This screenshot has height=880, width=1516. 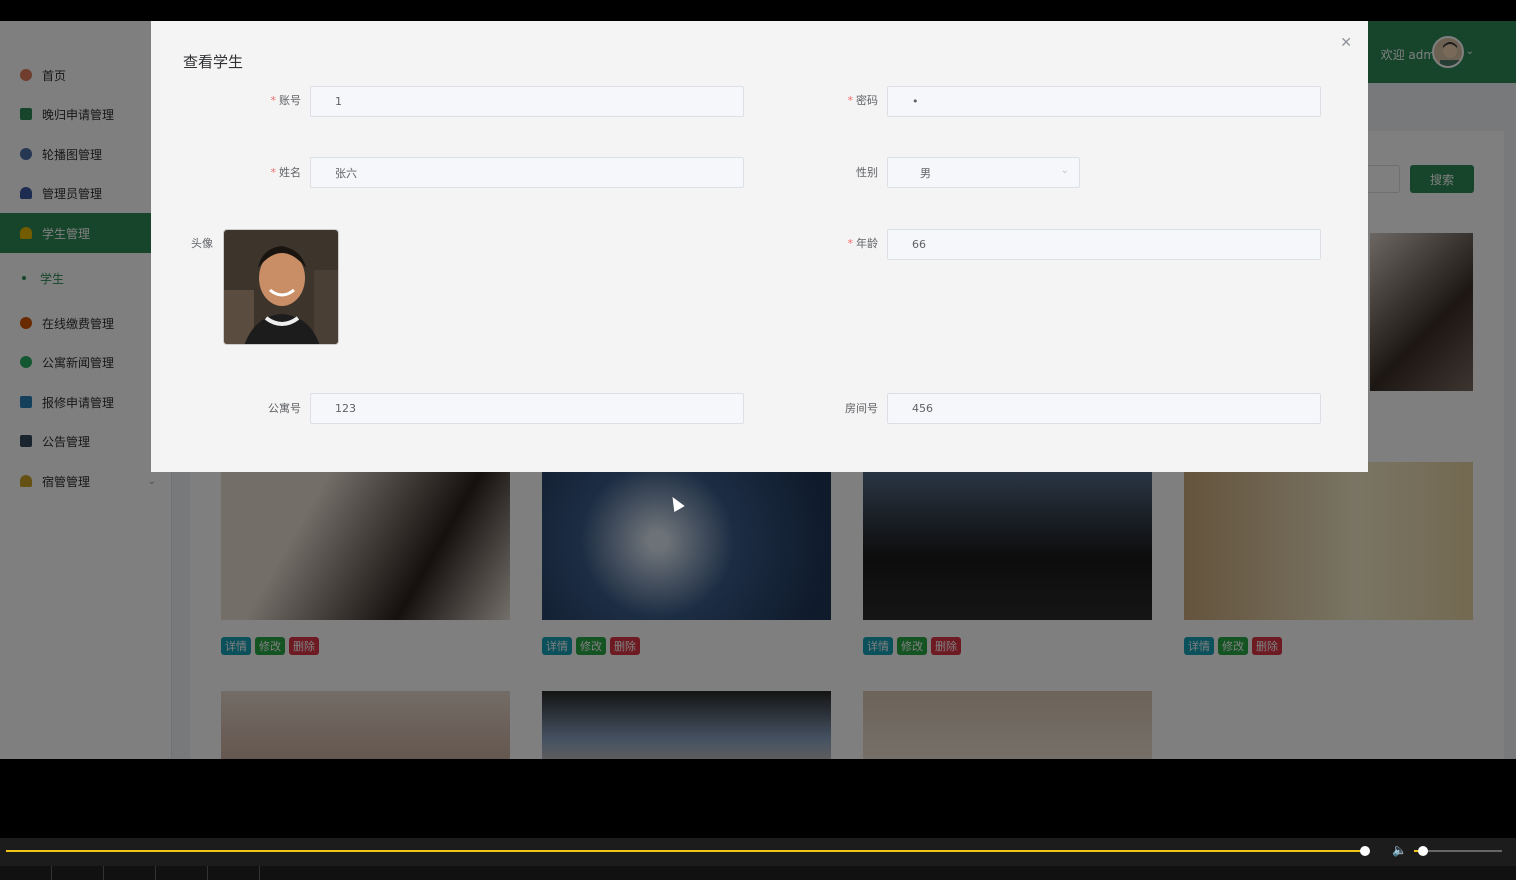 What do you see at coordinates (527, 172) in the screenshot?
I see `name-field: 张六` at bounding box center [527, 172].